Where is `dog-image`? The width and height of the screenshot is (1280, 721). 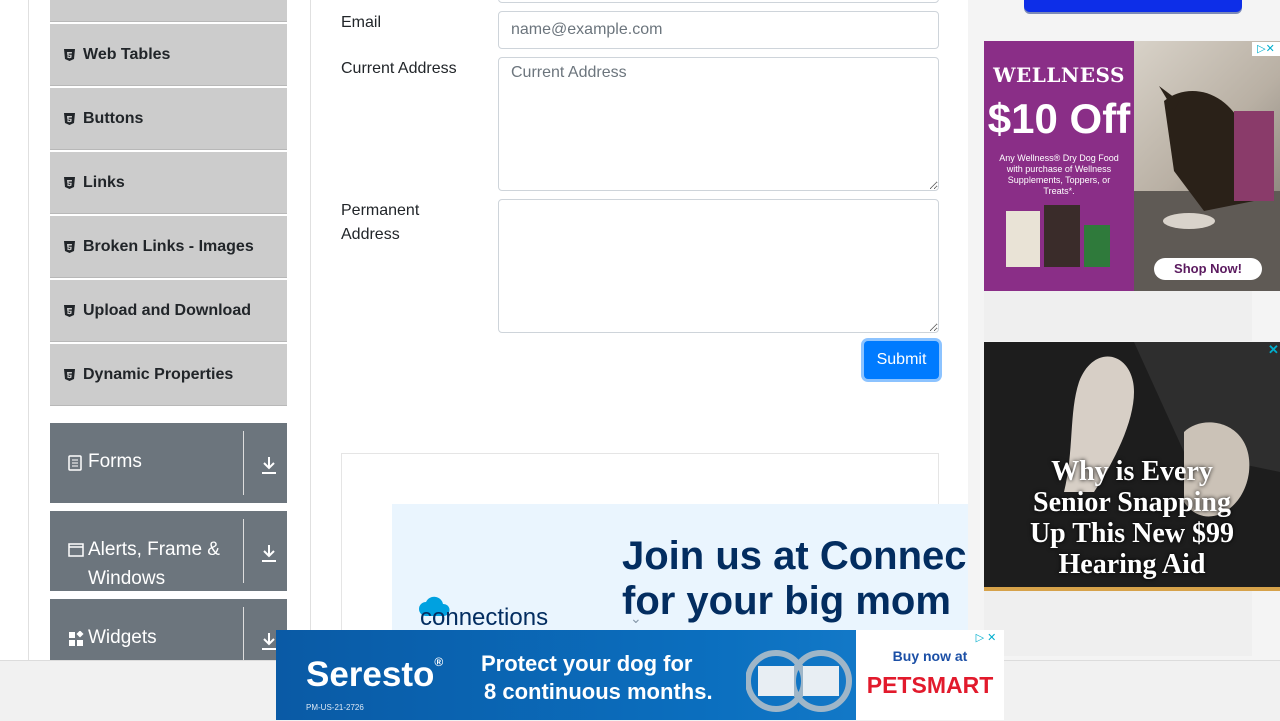 dog-image is located at coordinates (1207, 166).